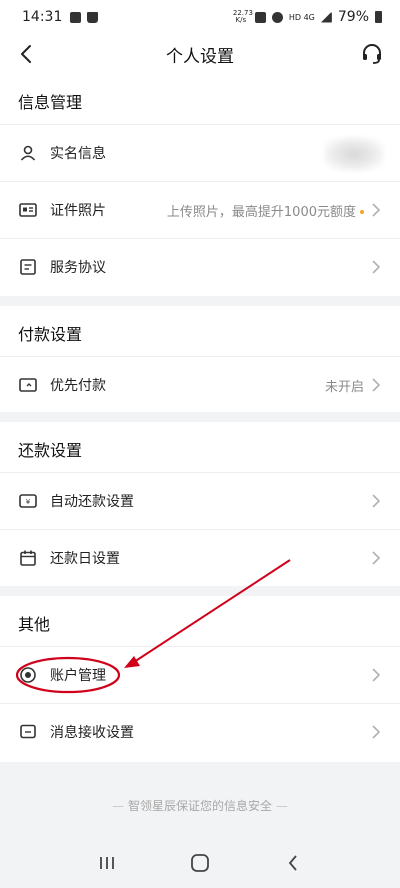 This screenshot has width=400, height=888. Describe the element at coordinates (200, 17) in the screenshot. I see `status-bar: 14:31 22.73 K/s HD 4G 79%` at that location.